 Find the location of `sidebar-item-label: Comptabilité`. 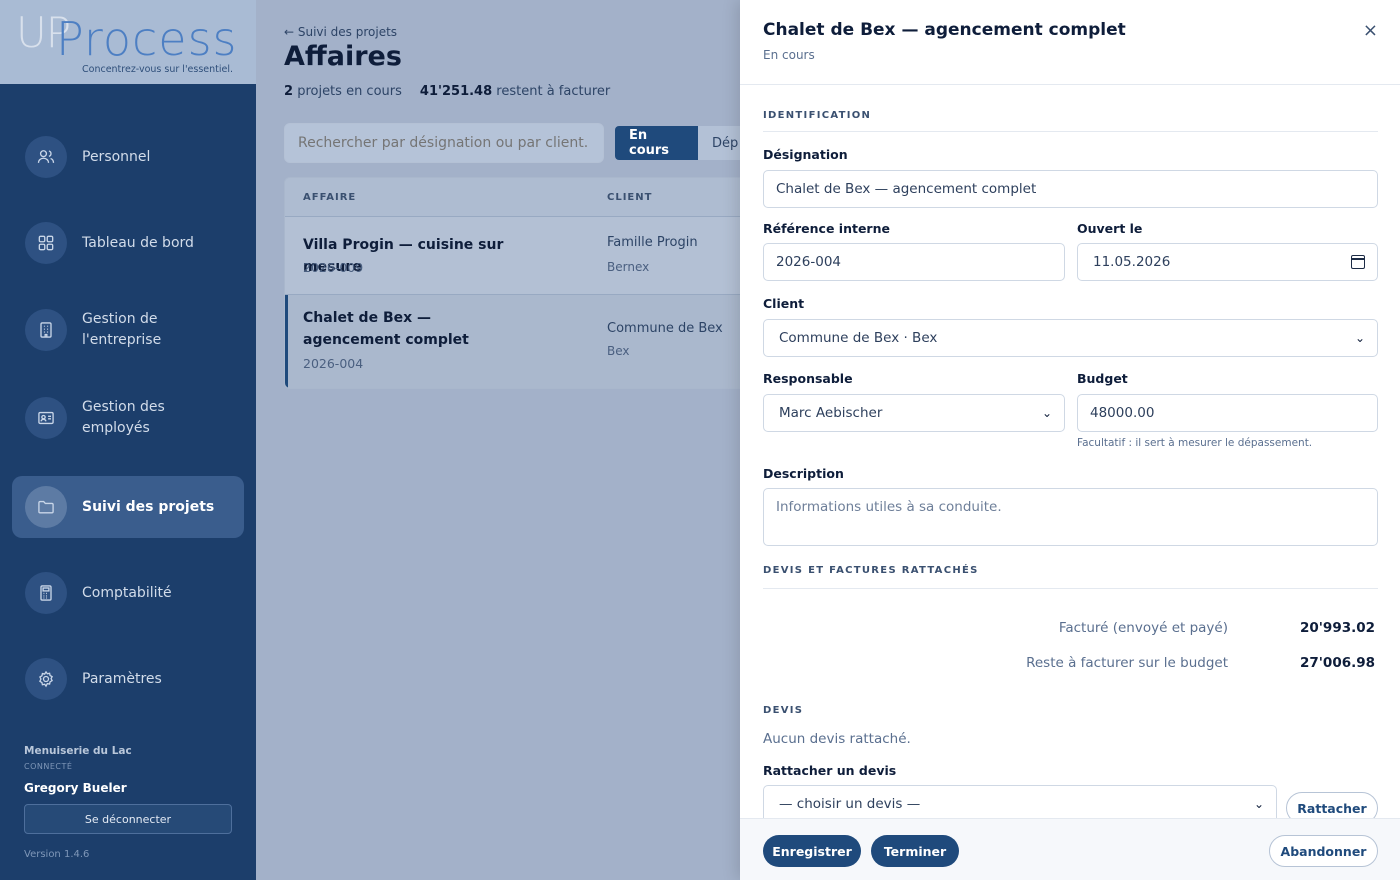

sidebar-item-label: Comptabilité is located at coordinates (127, 592).